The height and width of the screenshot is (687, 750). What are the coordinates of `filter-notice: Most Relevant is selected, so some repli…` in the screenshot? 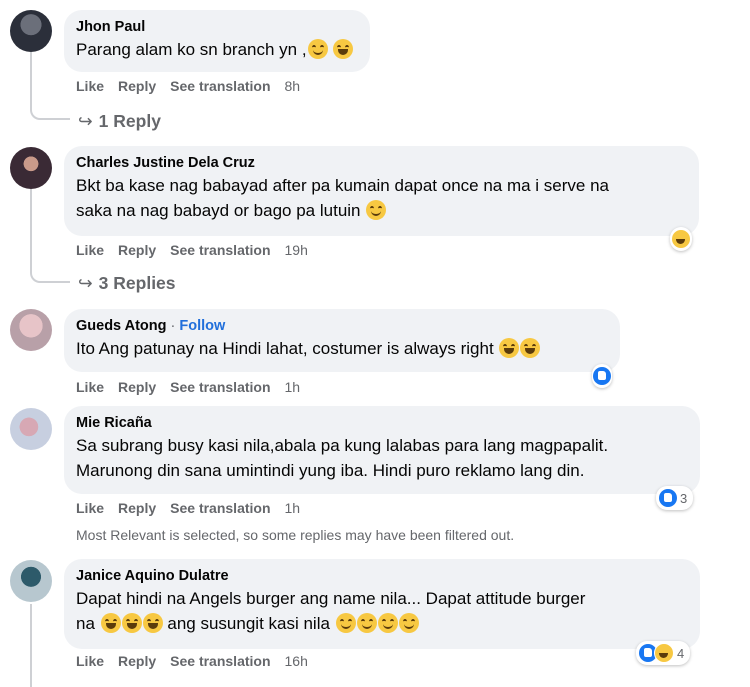 It's located at (295, 535).